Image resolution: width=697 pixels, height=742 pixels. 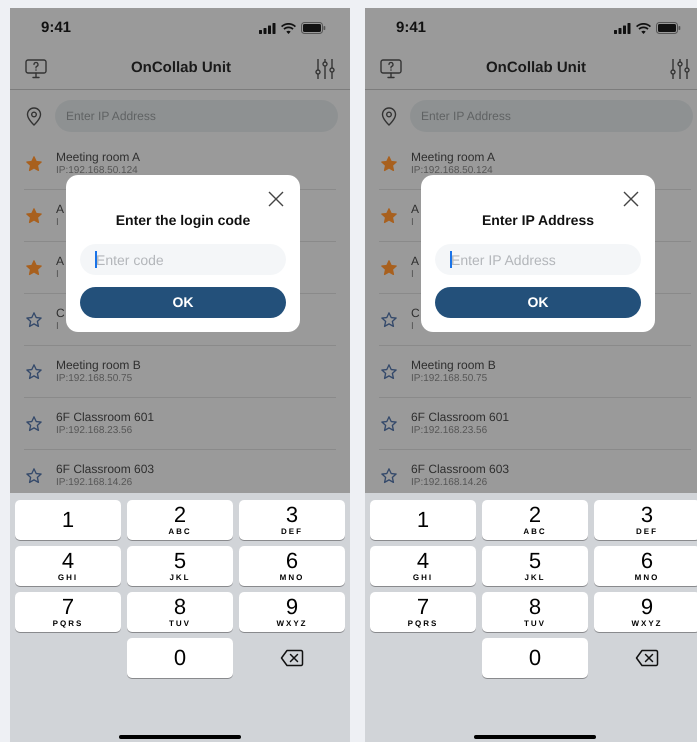 What do you see at coordinates (538, 259) in the screenshot?
I see `code-field: Enter IP Address` at bounding box center [538, 259].